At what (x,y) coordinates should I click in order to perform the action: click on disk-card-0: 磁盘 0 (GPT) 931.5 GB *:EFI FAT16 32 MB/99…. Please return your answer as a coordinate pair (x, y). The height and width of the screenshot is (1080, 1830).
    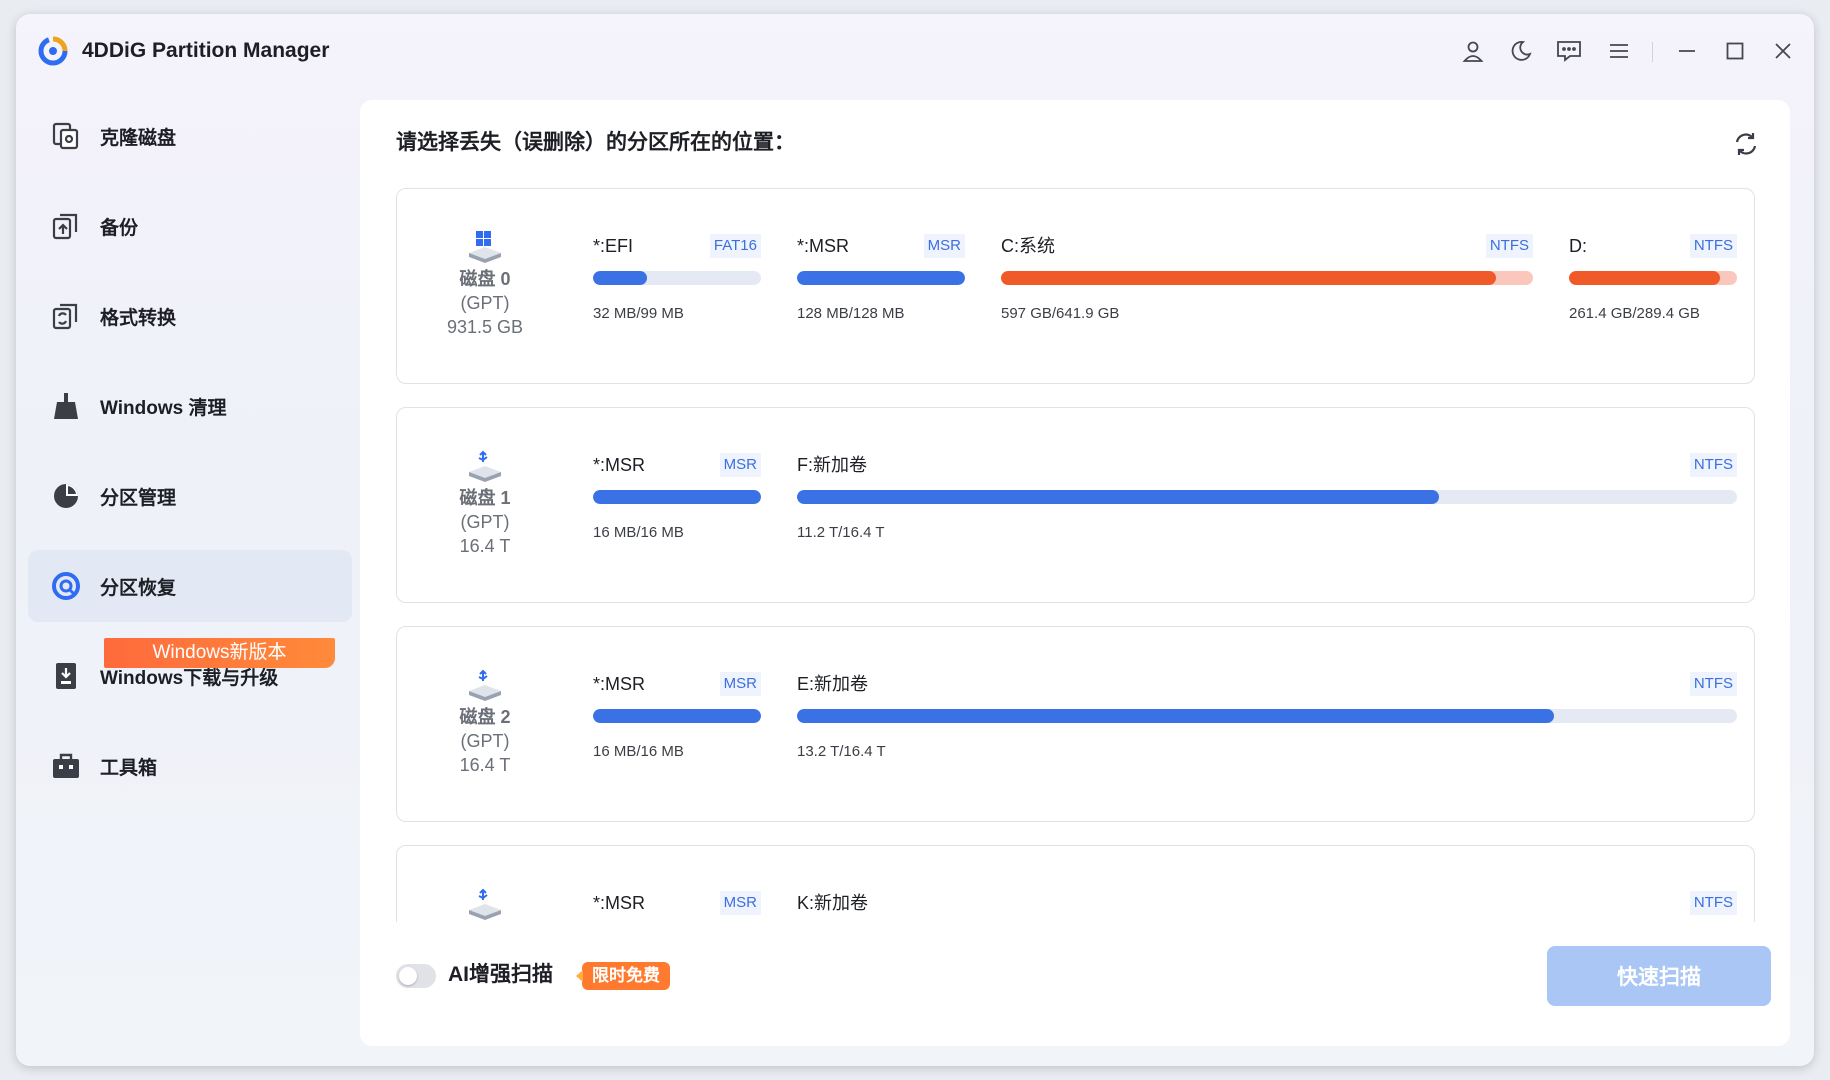
    Looking at the image, I should click on (1075, 286).